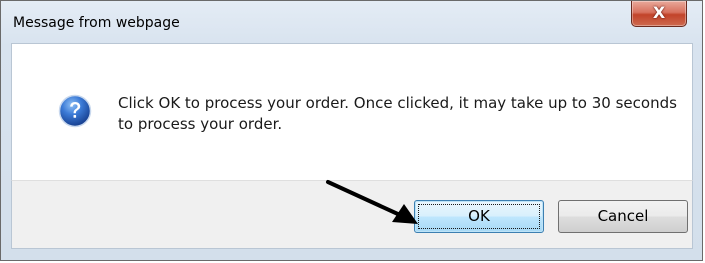 The width and height of the screenshot is (705, 263). I want to click on question-icon, so click(75, 111).